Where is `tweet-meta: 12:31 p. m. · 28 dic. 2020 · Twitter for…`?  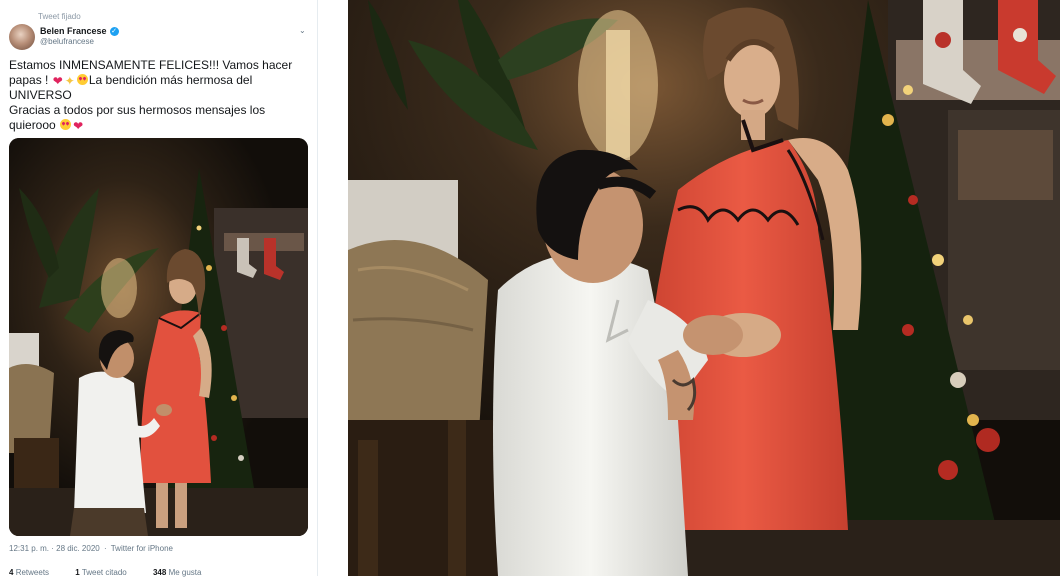 tweet-meta: 12:31 p. m. · 28 dic. 2020 · Twitter for… is located at coordinates (91, 548).